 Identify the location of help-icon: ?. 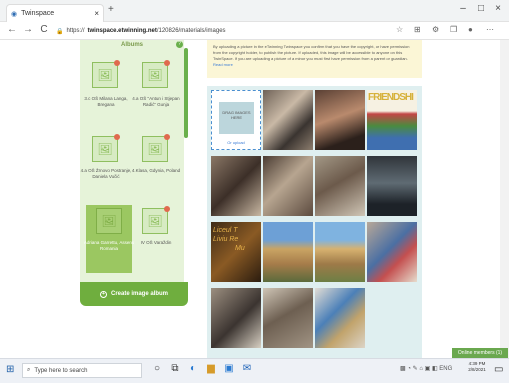
(179, 44).